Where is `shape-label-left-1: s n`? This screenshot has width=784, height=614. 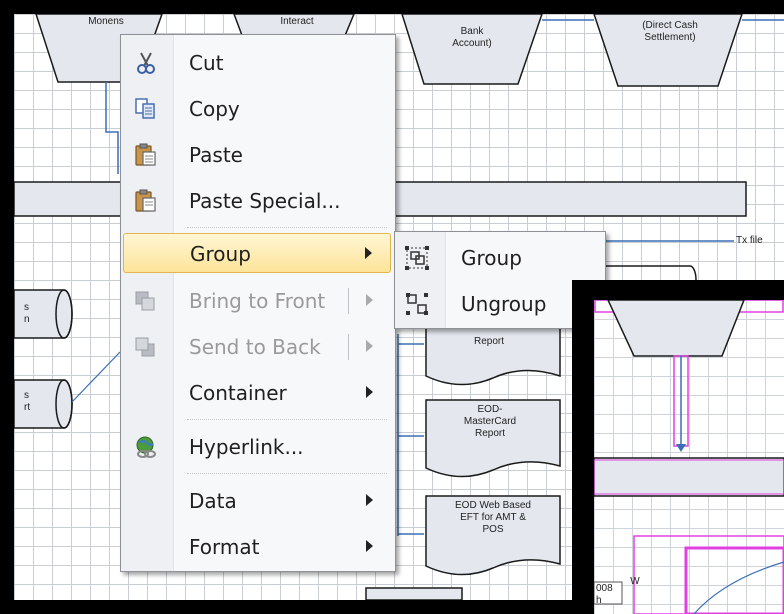
shape-label-left-1: s n is located at coordinates (27, 313).